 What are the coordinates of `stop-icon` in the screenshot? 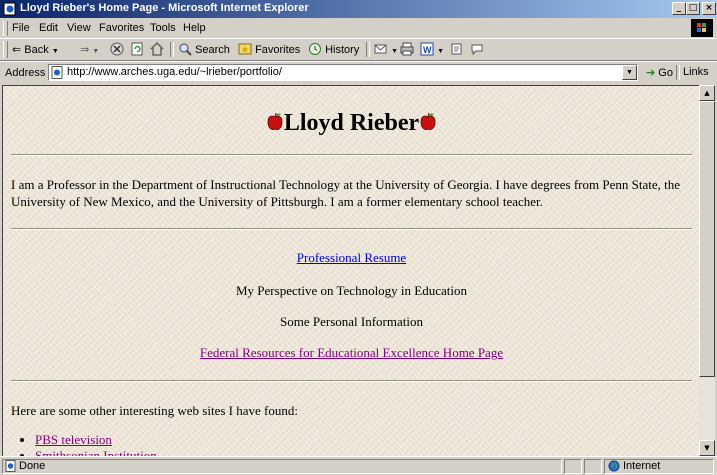 It's located at (117, 49).